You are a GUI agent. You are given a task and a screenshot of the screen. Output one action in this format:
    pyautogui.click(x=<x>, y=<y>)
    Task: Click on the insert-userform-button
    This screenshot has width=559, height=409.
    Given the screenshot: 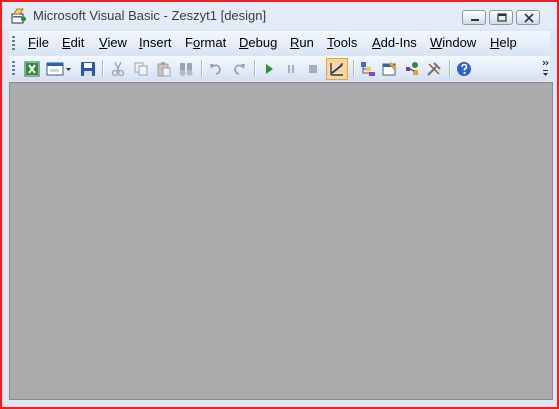 What is the action you would take?
    pyautogui.click(x=59, y=69)
    